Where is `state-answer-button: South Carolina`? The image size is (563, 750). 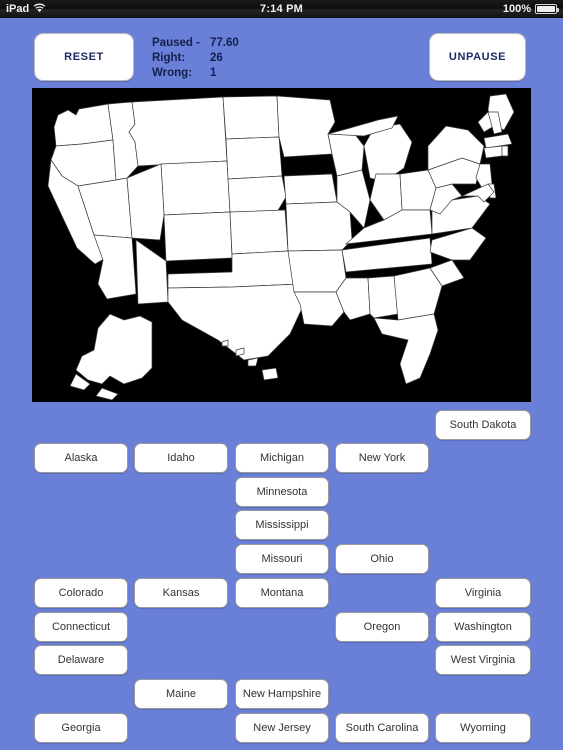
state-answer-button: South Carolina is located at coordinates (382, 728).